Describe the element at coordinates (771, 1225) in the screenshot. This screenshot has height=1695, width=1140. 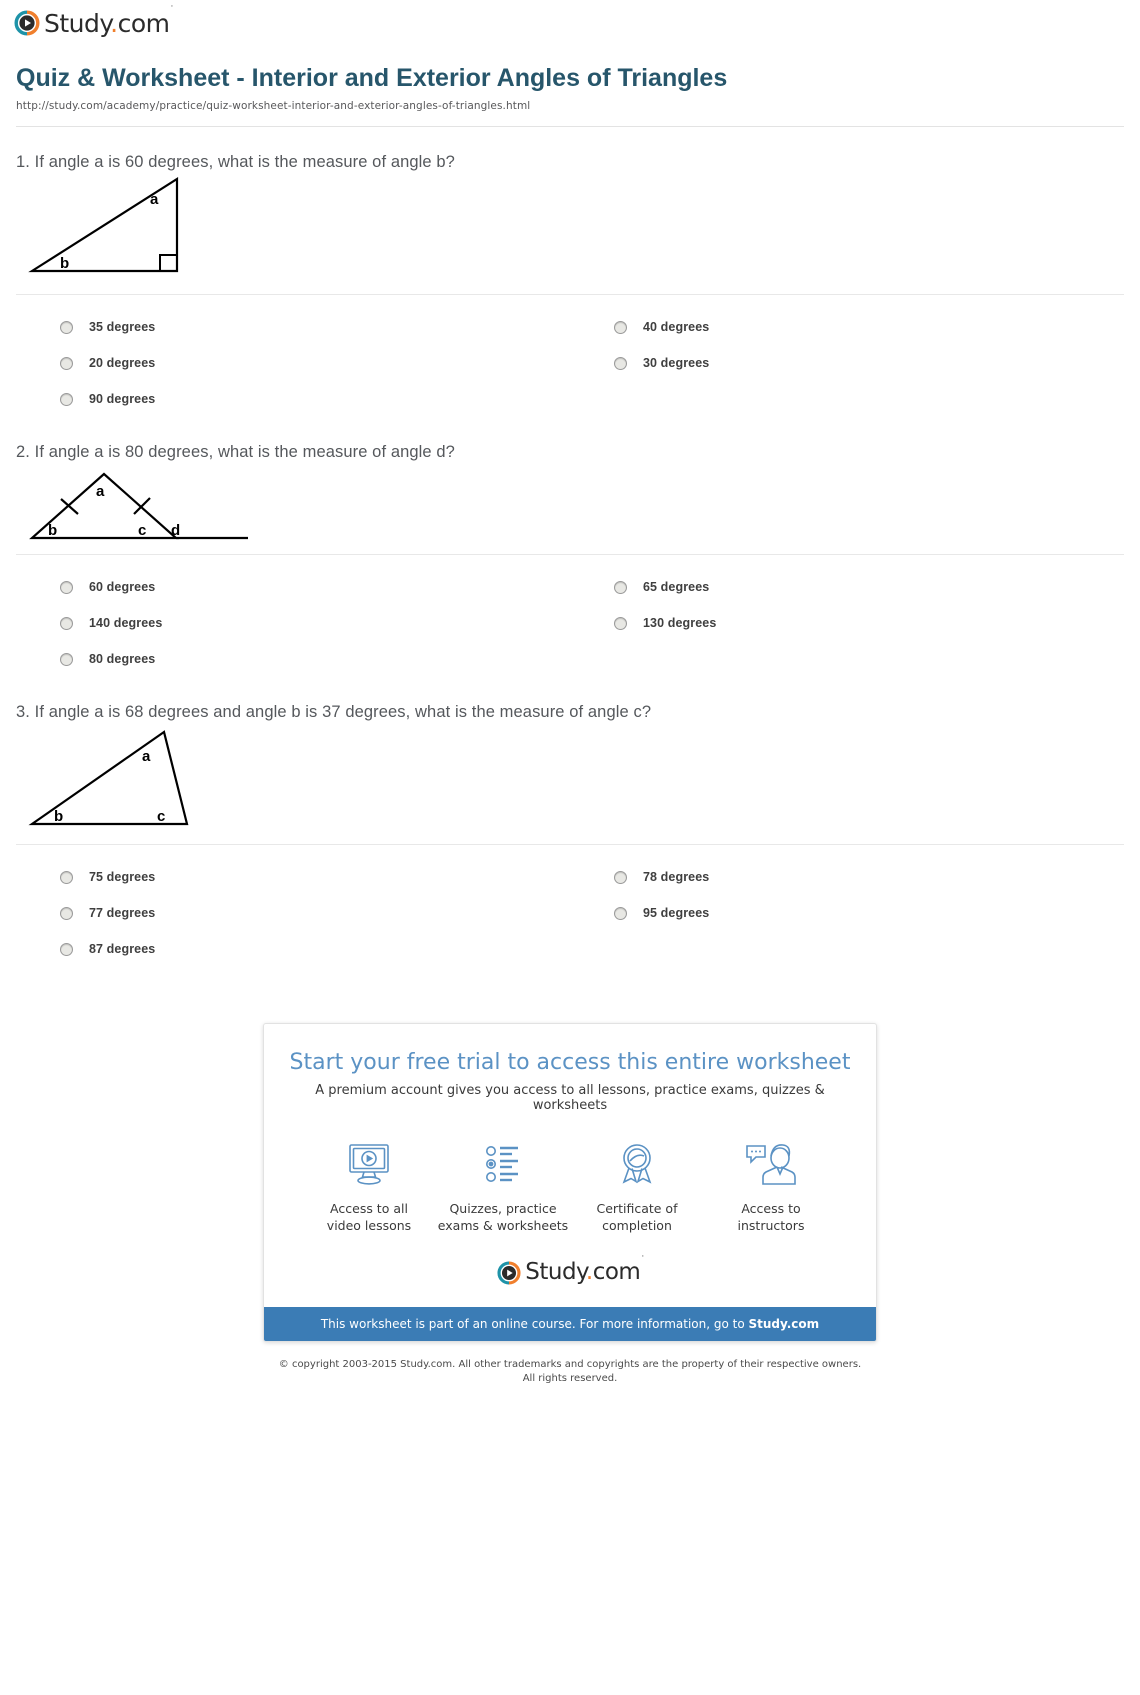
I see `feature-label-line2: instructors` at that location.